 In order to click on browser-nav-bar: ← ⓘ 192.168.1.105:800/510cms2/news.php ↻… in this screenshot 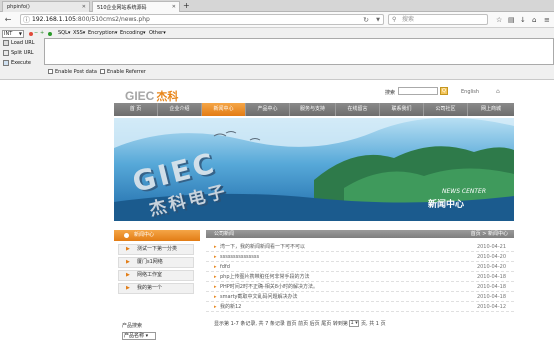, I will do `click(277, 20)`.